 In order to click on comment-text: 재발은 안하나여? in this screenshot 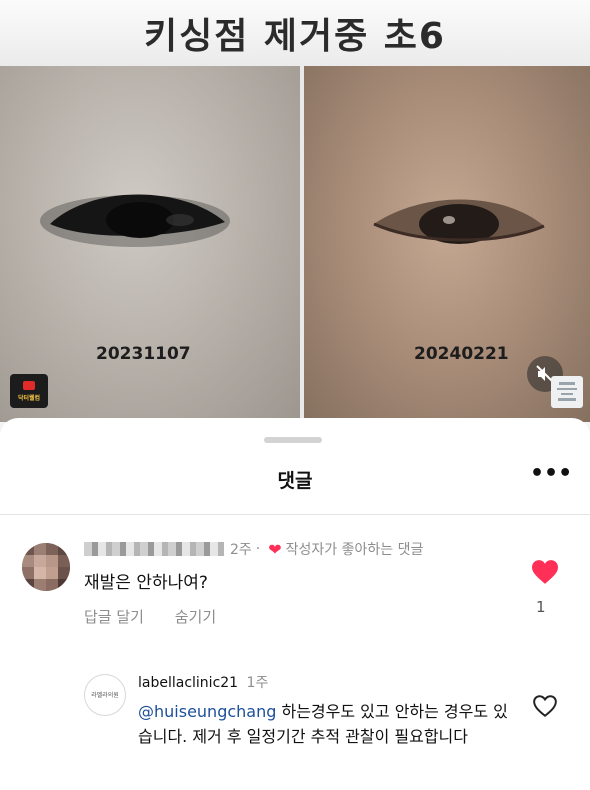, I will do `click(146, 583)`.